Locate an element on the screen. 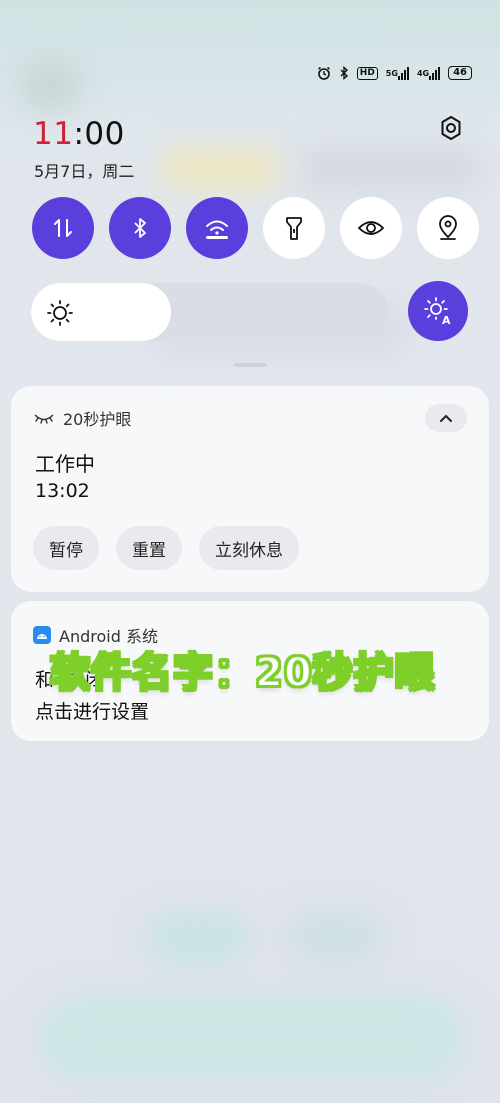  panel-drag-handle is located at coordinates (250, 365).